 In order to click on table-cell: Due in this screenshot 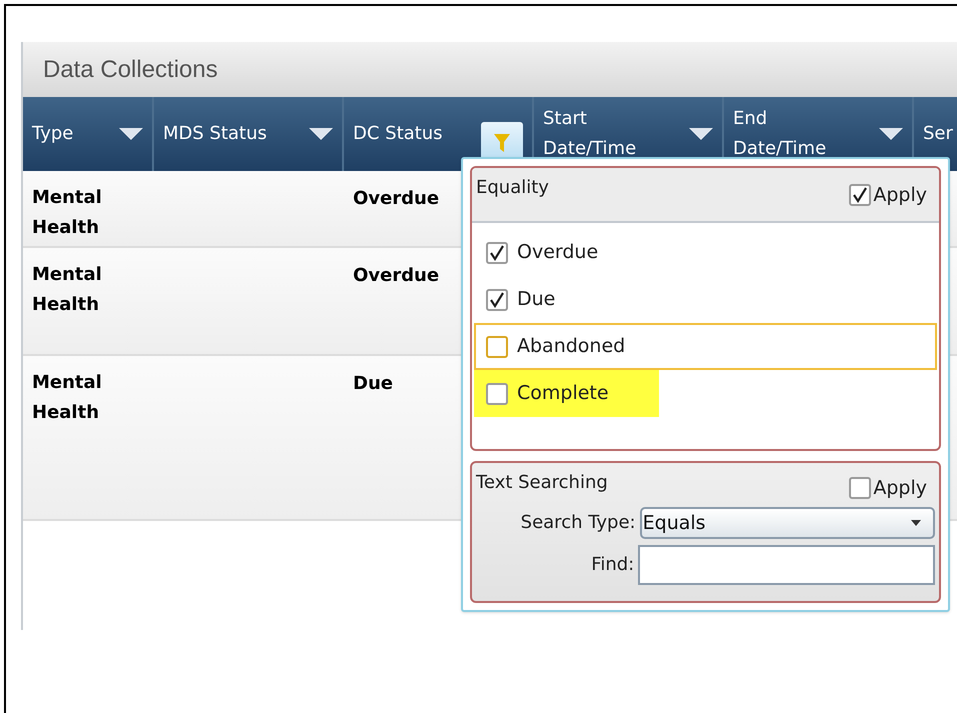, I will do `click(373, 383)`.